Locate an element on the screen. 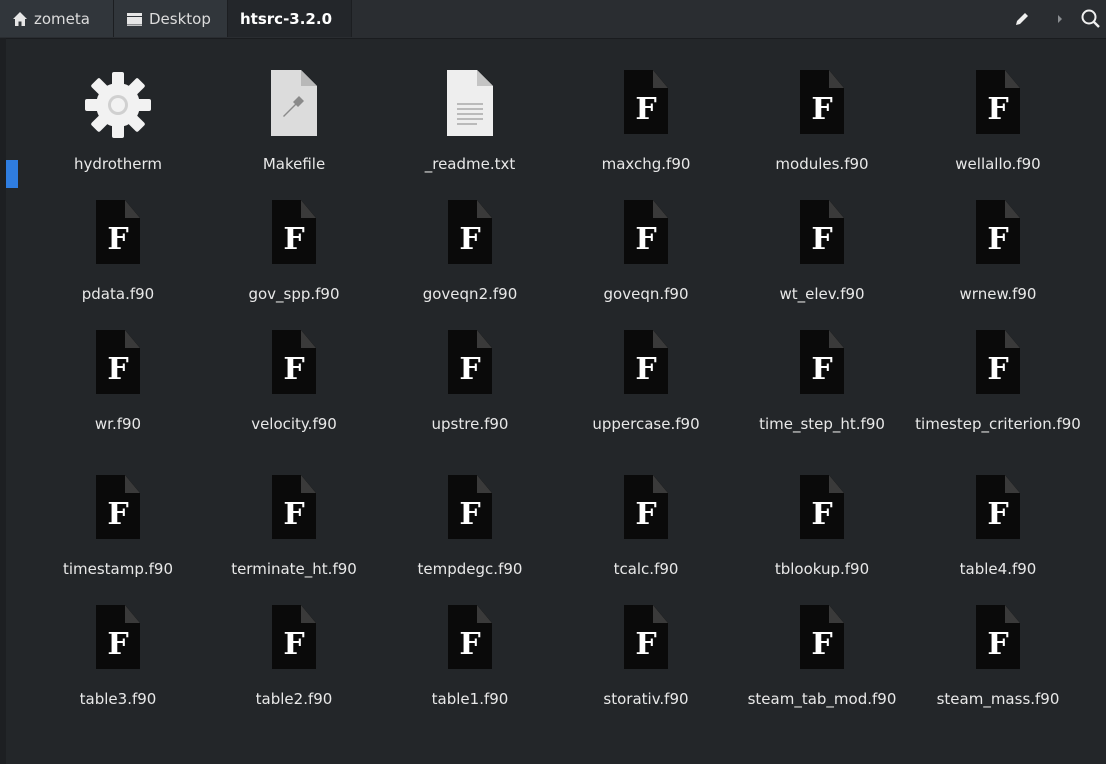 The image size is (1106, 764). breadcrumb-home: zometa is located at coordinates (57, 18).